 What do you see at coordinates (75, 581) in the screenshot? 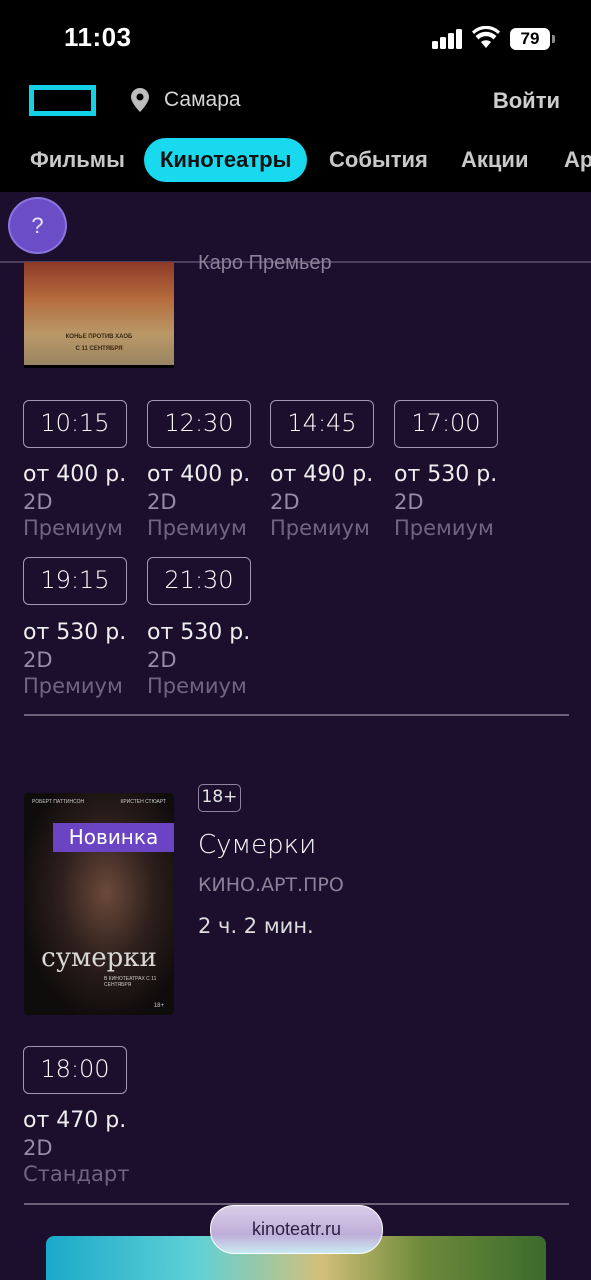
I see `session-time-button: 19:15` at bounding box center [75, 581].